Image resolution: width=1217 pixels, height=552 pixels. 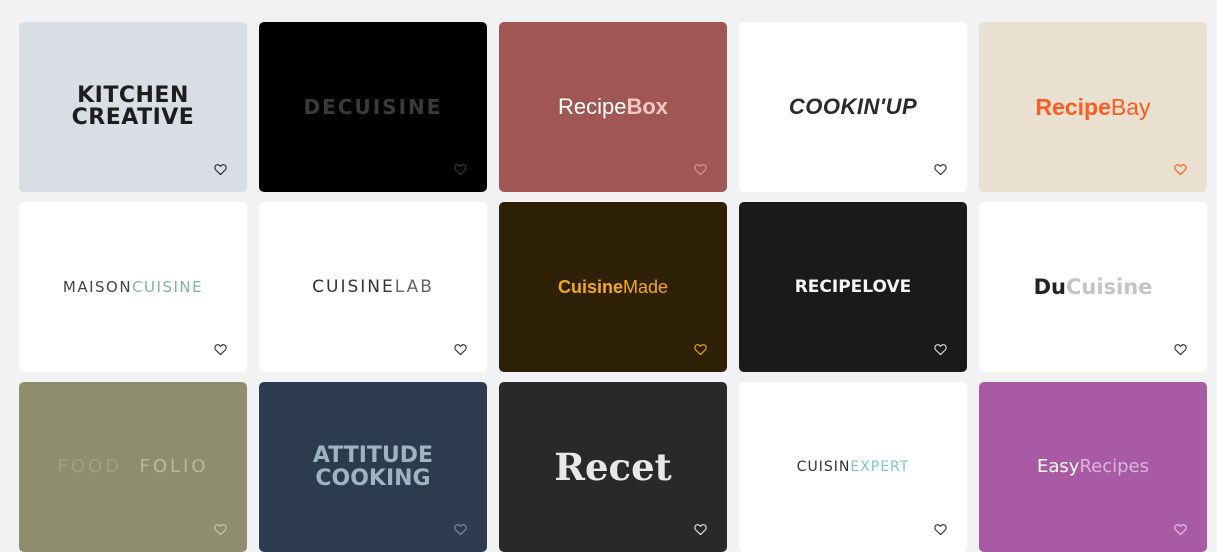 I want to click on logo: CuisineMade, so click(x=613, y=287).